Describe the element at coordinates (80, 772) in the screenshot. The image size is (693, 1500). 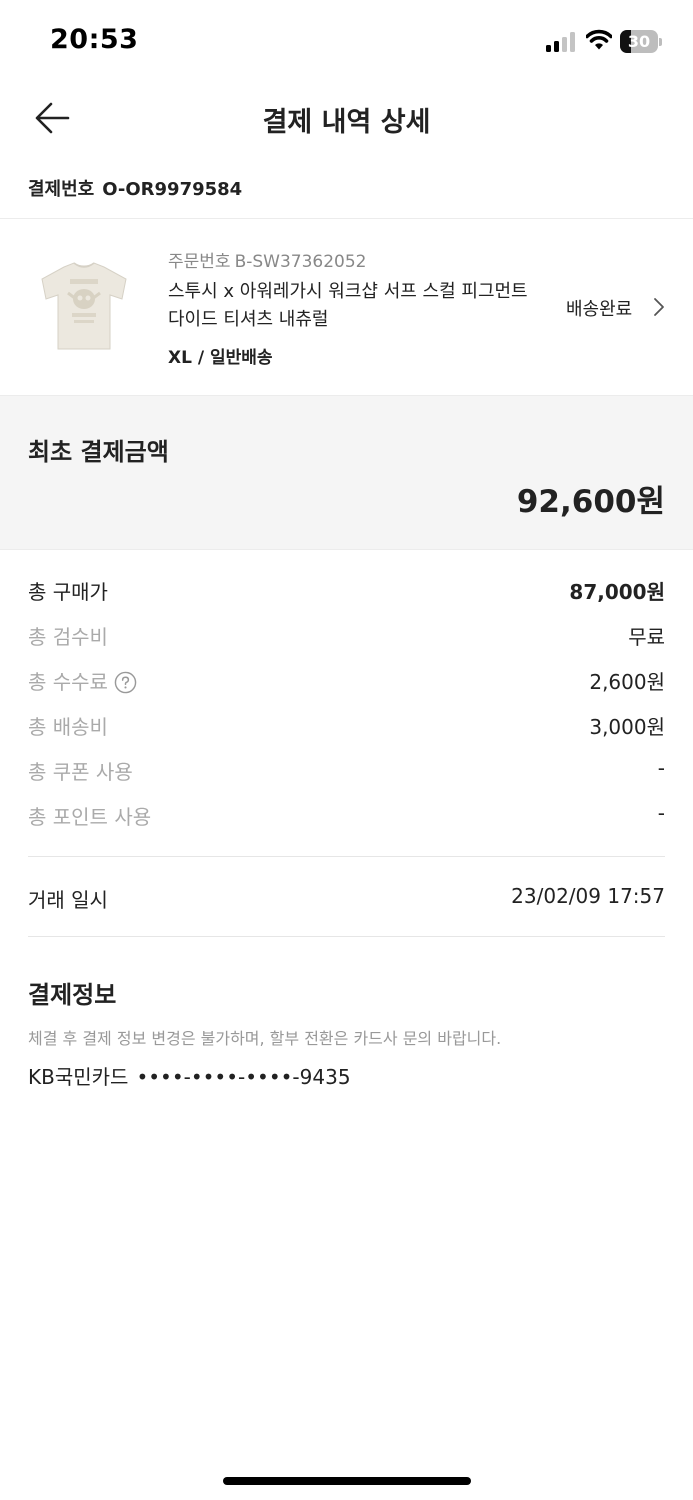
I see `breakdown-label: 총 쿠폰 사용` at that location.